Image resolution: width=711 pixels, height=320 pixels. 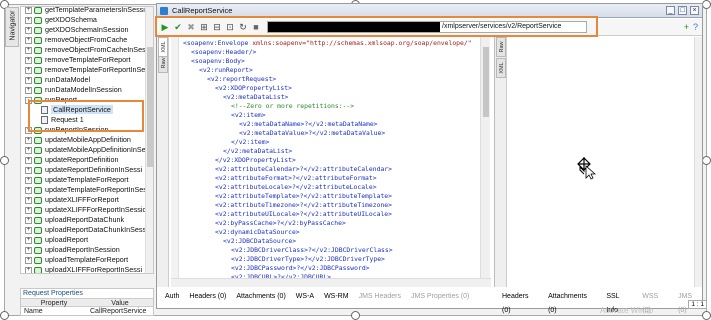 I want to click on tree-operation-item: + updateTemplateForReportInSes, so click(x=86, y=190).